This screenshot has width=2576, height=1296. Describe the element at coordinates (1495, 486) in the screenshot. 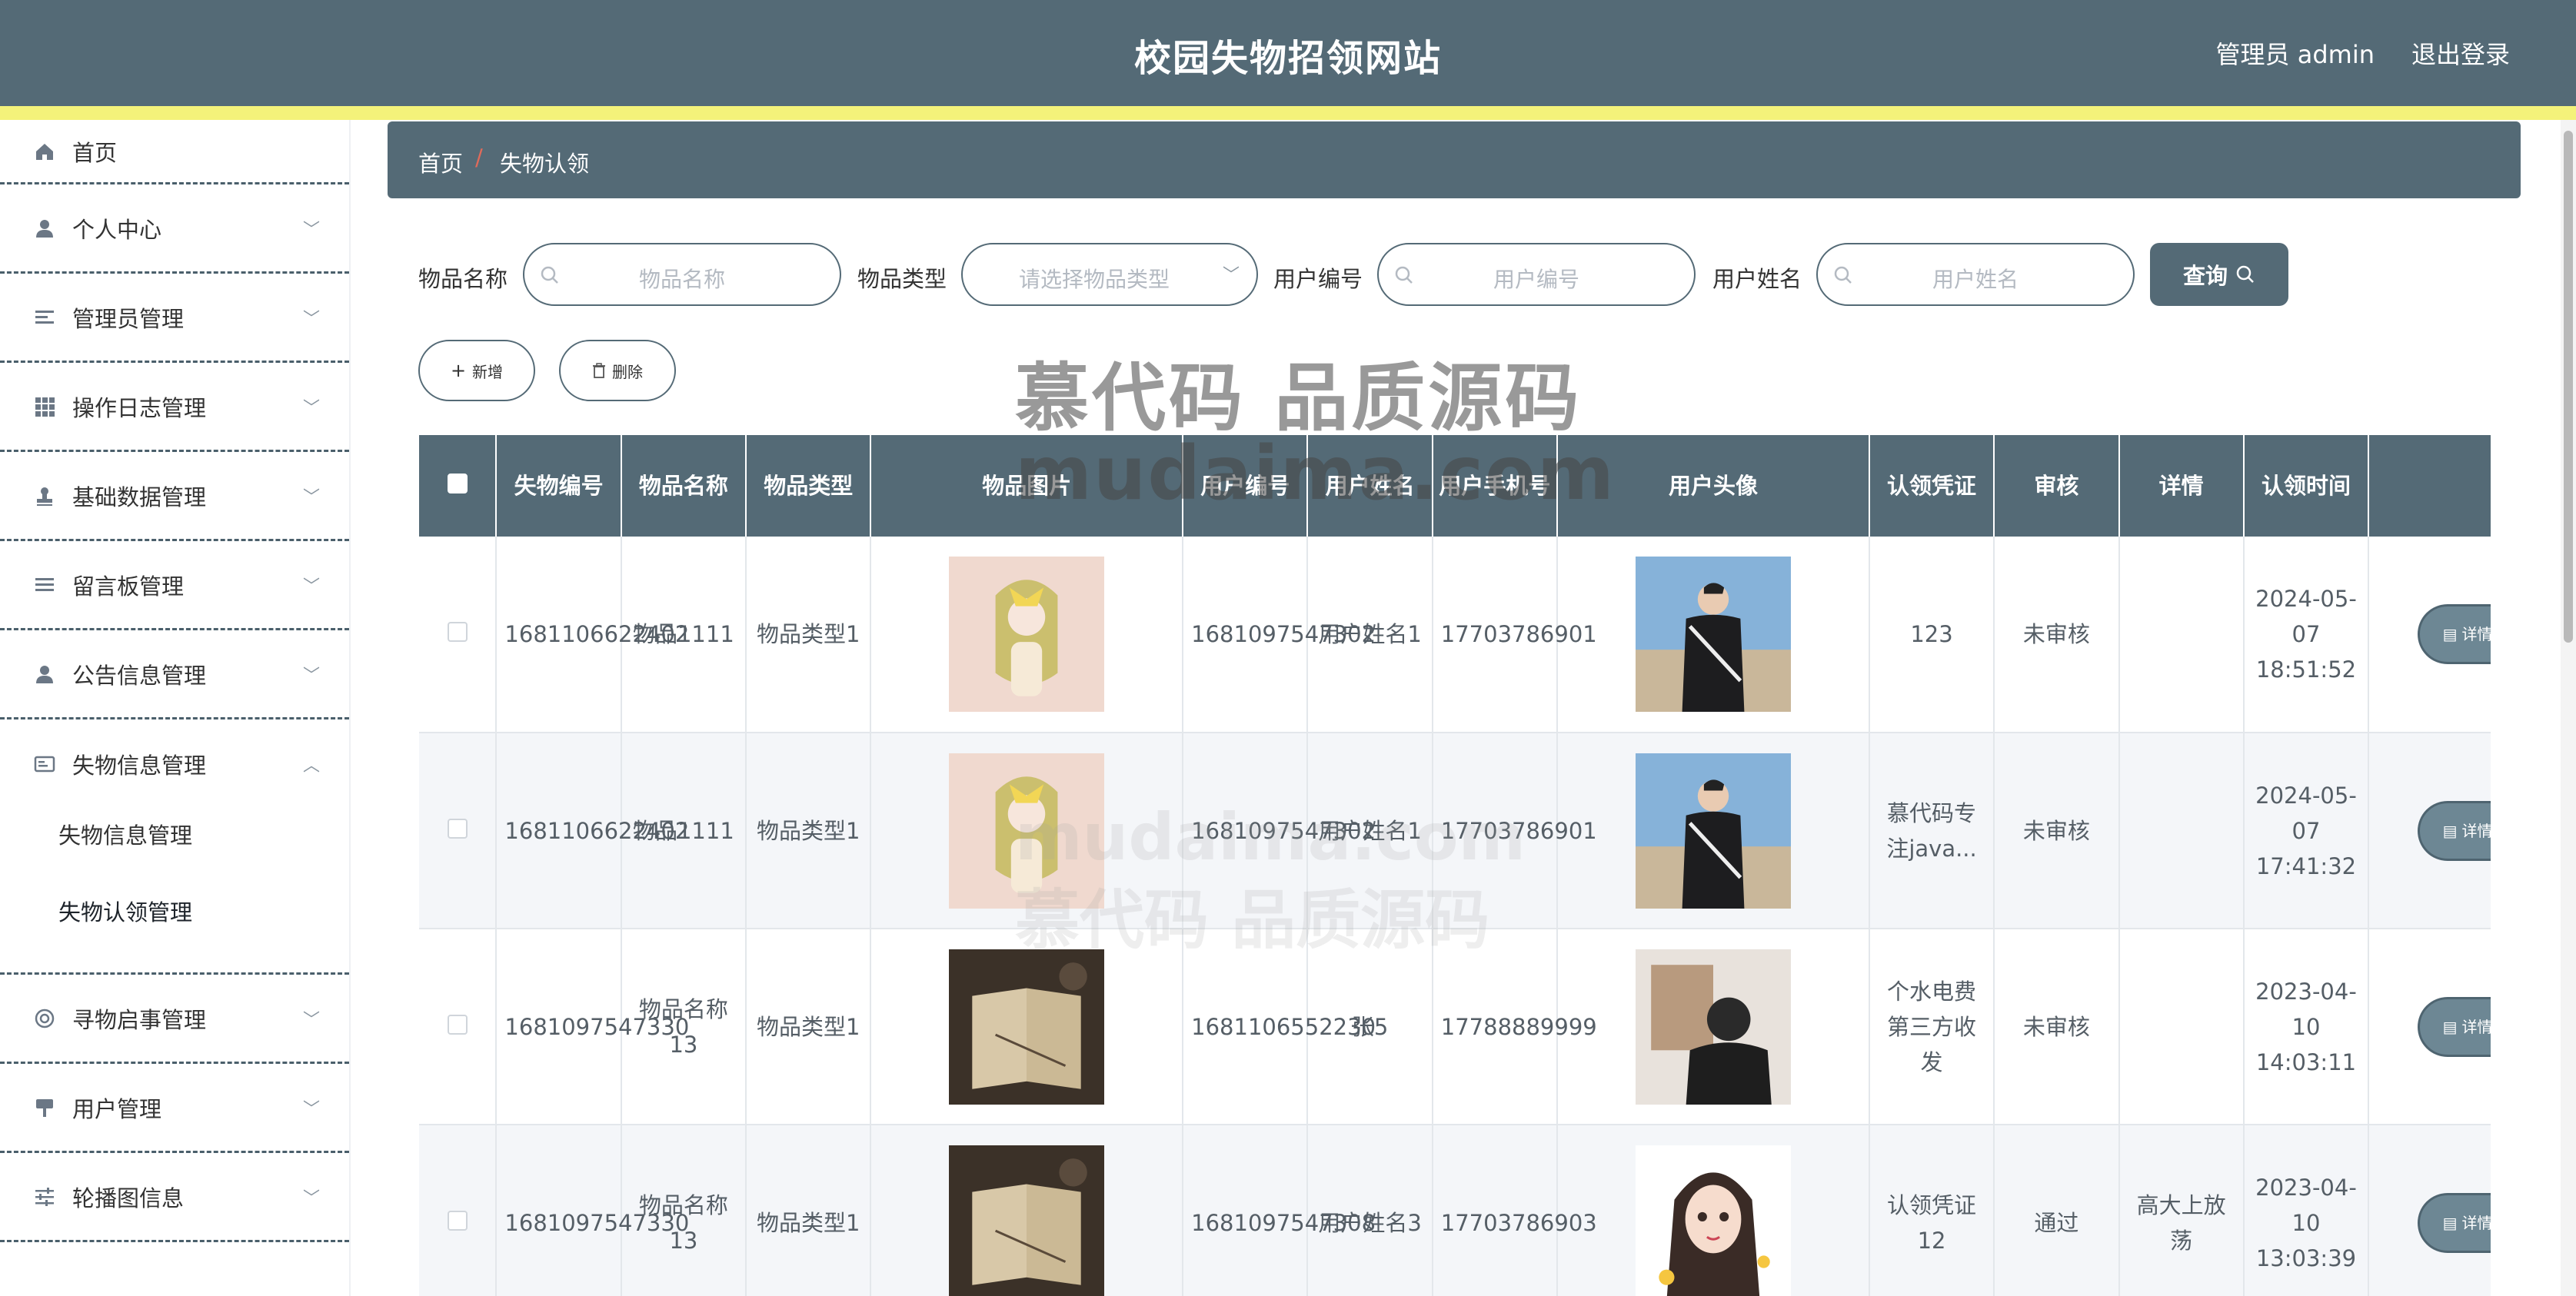

I see `column-header: 用户手机号` at that location.